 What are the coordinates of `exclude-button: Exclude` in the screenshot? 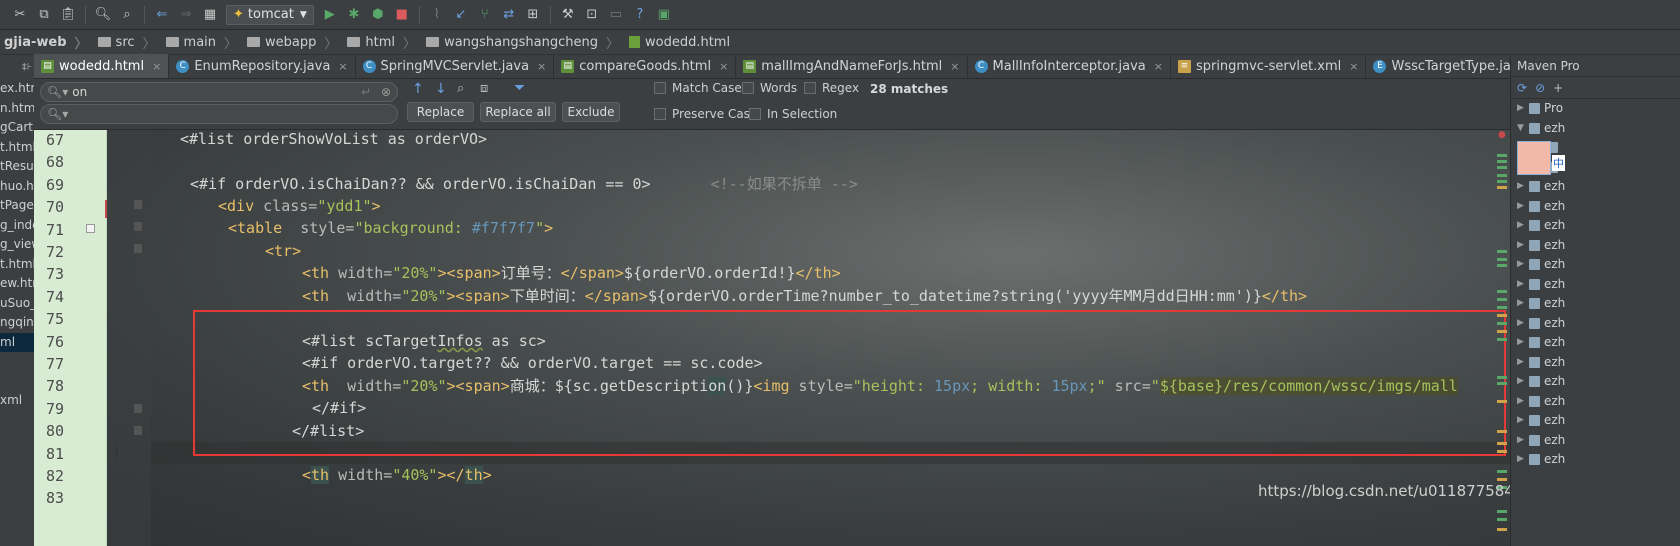 It's located at (591, 112).